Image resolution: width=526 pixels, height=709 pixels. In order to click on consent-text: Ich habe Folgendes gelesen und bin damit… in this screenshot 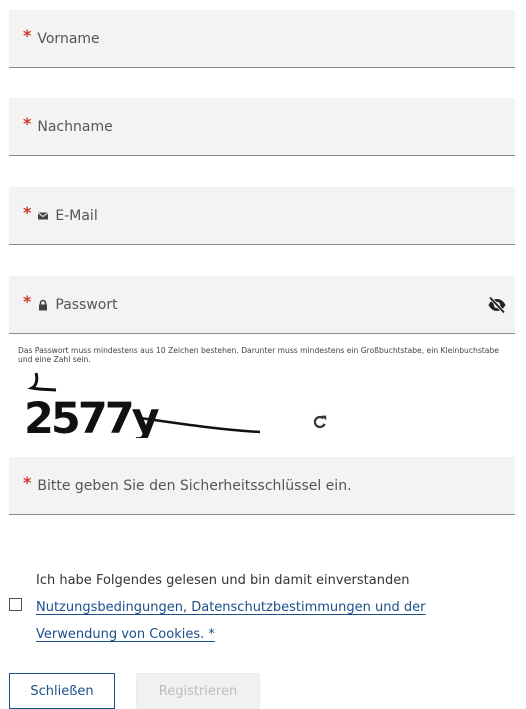, I will do `click(223, 580)`.